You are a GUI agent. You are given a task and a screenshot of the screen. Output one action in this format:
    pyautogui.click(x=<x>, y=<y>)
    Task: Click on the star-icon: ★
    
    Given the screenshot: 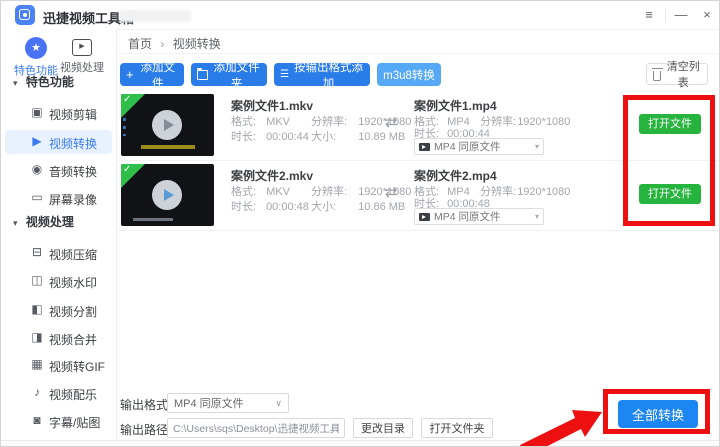 What is the action you would take?
    pyautogui.click(x=36, y=48)
    